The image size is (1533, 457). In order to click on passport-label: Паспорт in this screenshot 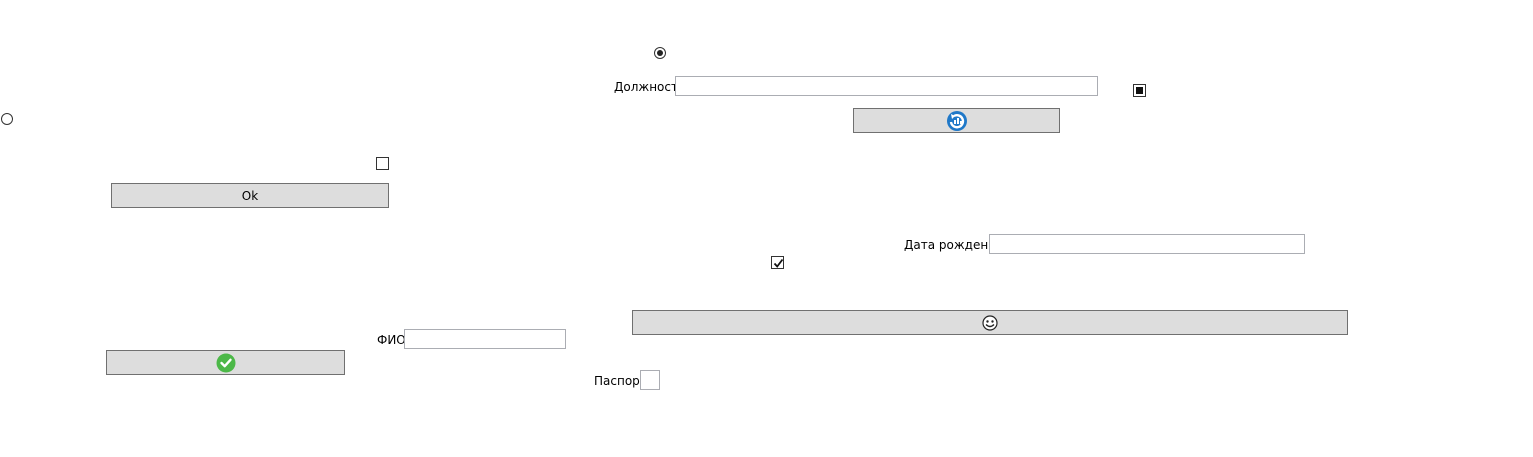, I will do `click(620, 381)`.